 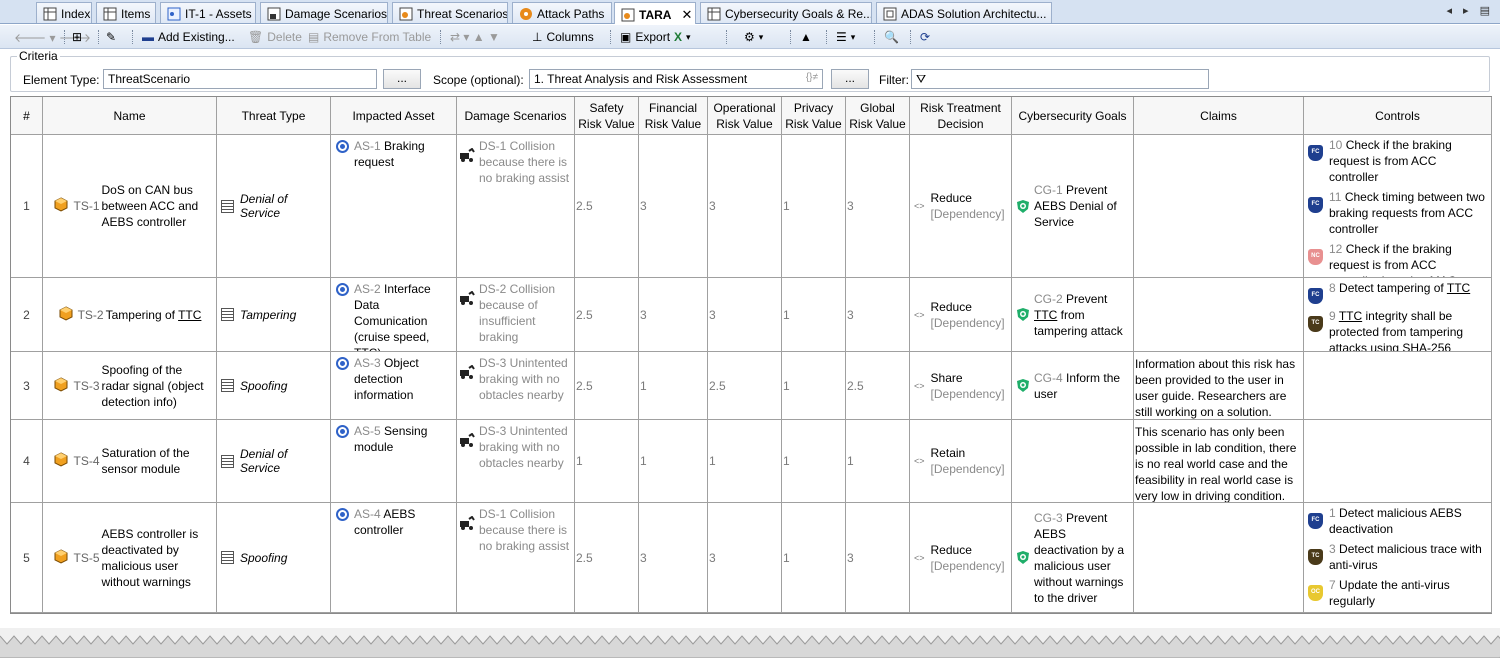 I want to click on header-damage-scenarios: Damage Scenarios, so click(x=516, y=116).